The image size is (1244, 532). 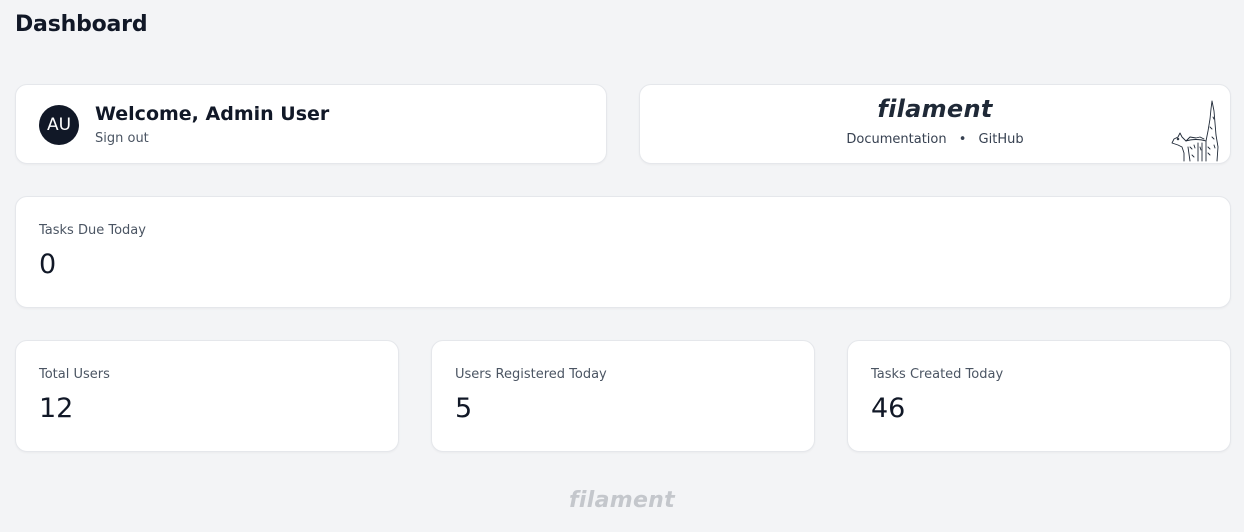 What do you see at coordinates (1039, 396) in the screenshot?
I see `stat-tasks-created-today: Tasks Created Today 46` at bounding box center [1039, 396].